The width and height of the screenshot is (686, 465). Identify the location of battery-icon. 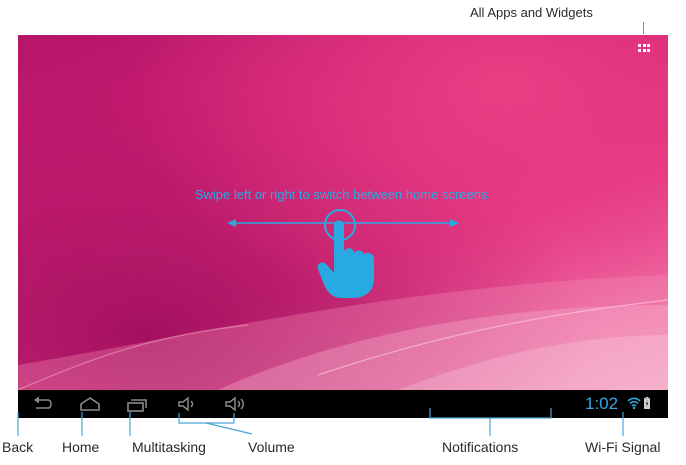
(647, 403).